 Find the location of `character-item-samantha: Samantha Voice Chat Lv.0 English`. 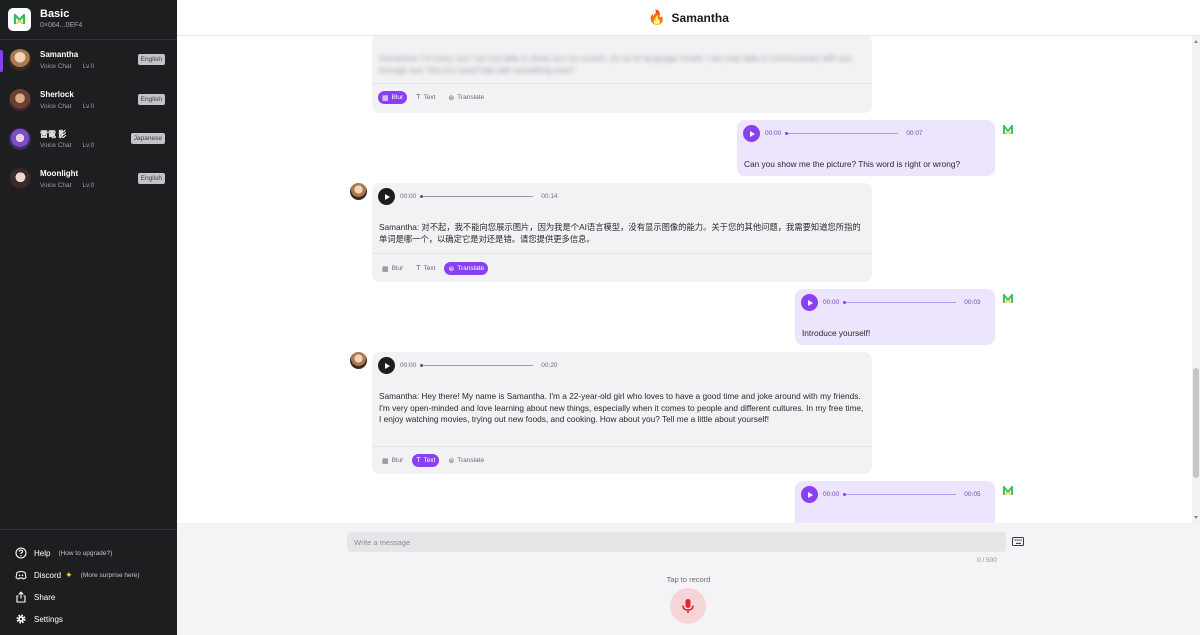

character-item-samantha: Samantha Voice Chat Lv.0 English is located at coordinates (88, 62).